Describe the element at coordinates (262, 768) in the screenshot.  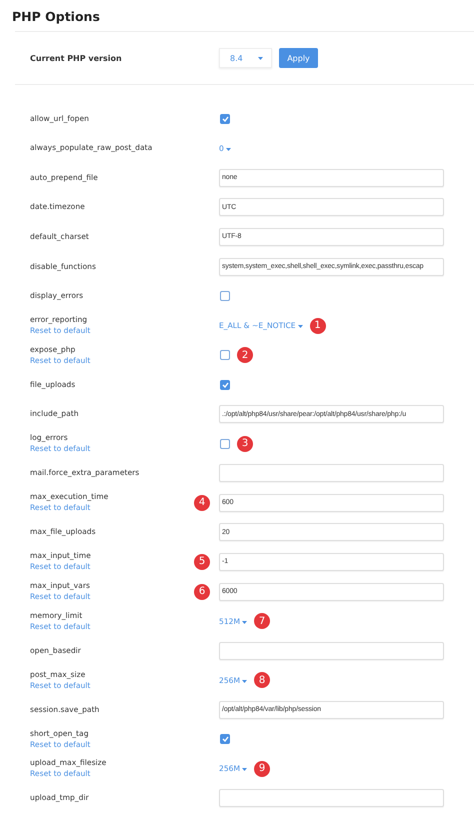
I see `number-badge: 9` at that location.